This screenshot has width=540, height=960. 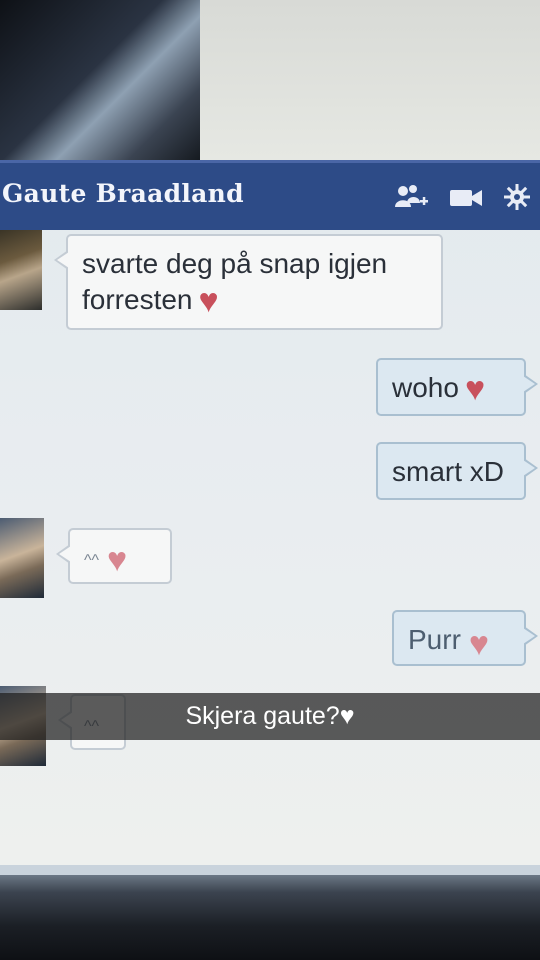 I want to click on chat-title: Gaute Braadland, so click(x=123, y=193).